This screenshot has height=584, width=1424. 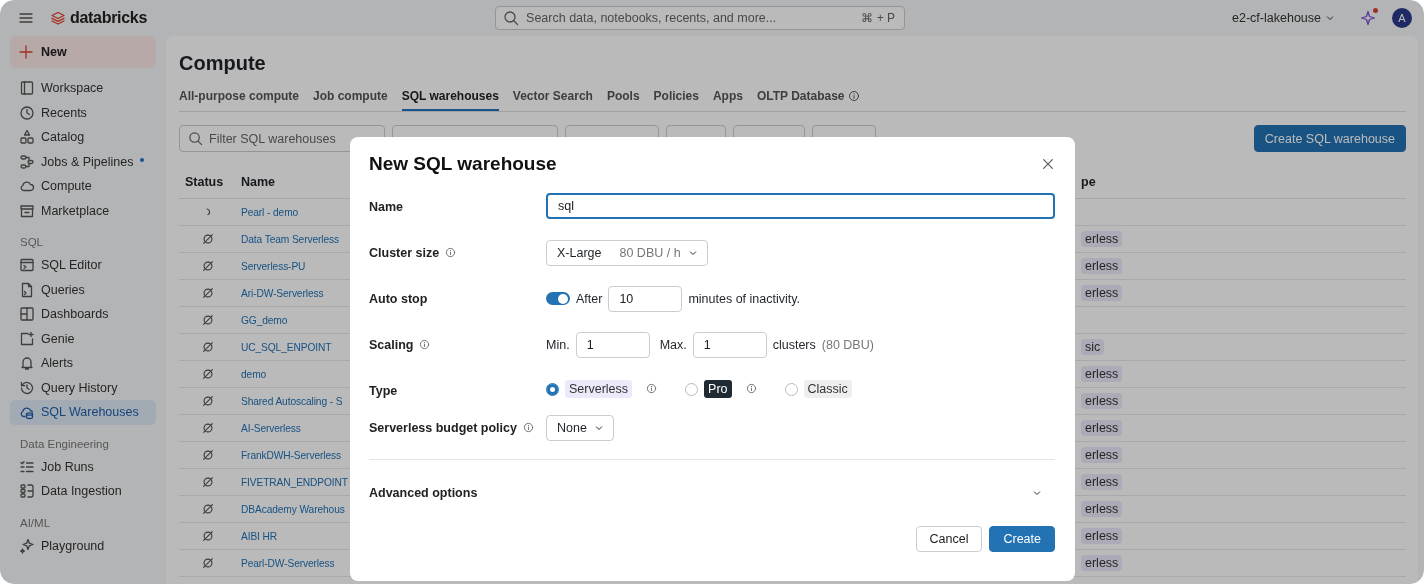 What do you see at coordinates (83, 137) in the screenshot?
I see `sidebar-item: Catalog` at bounding box center [83, 137].